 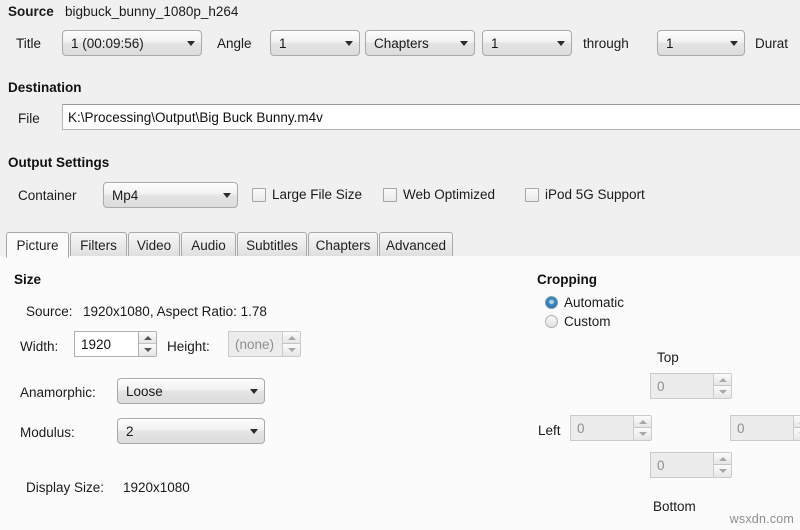 What do you see at coordinates (315, 43) in the screenshot?
I see `angle-dropdown: 1` at bounding box center [315, 43].